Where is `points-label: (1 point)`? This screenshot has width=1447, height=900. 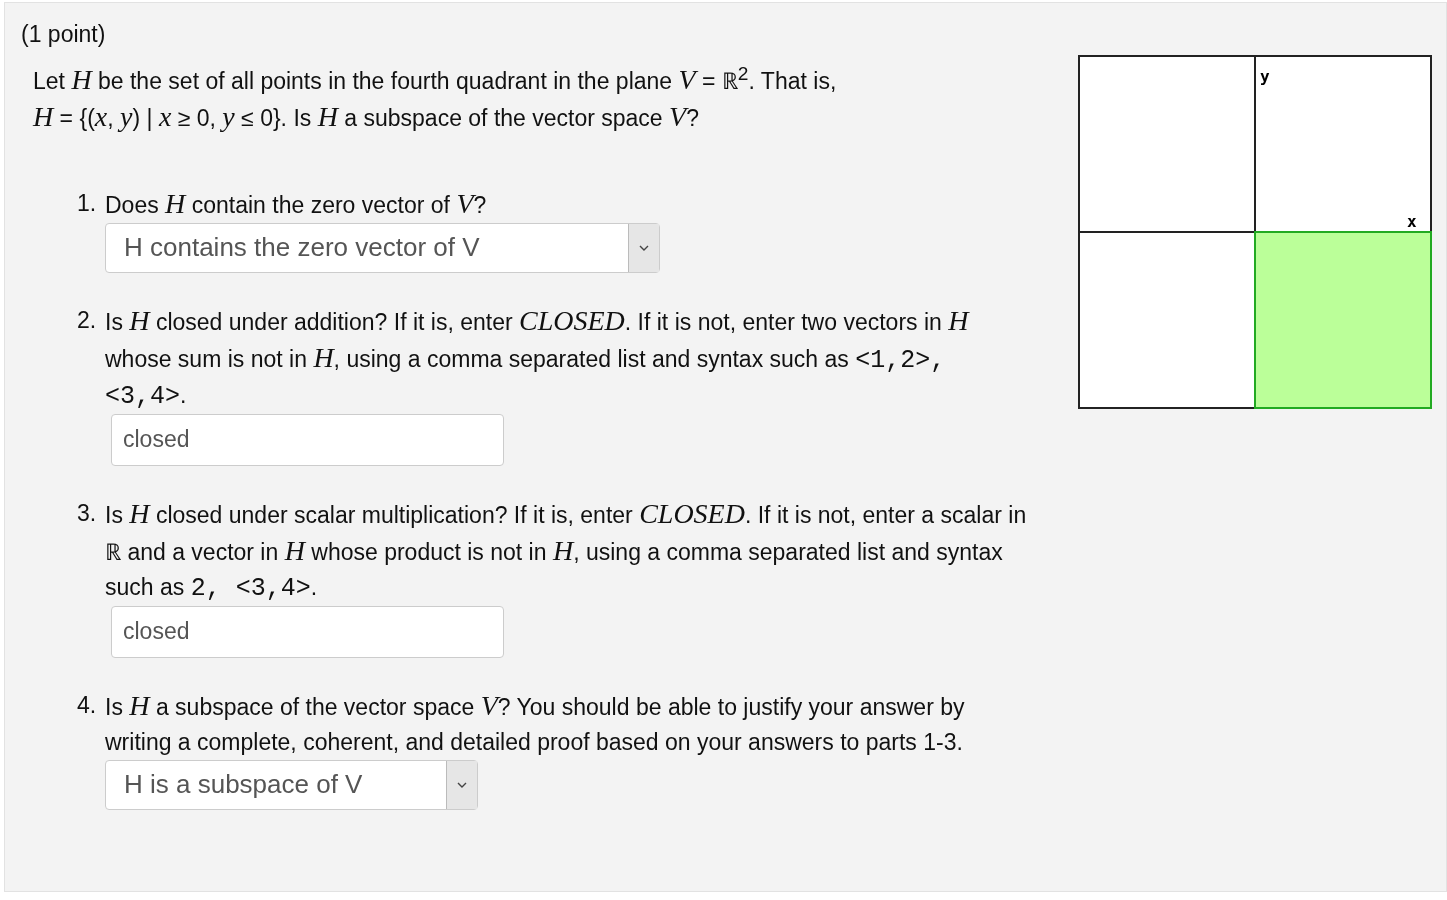 points-label: (1 point) is located at coordinates (64, 34).